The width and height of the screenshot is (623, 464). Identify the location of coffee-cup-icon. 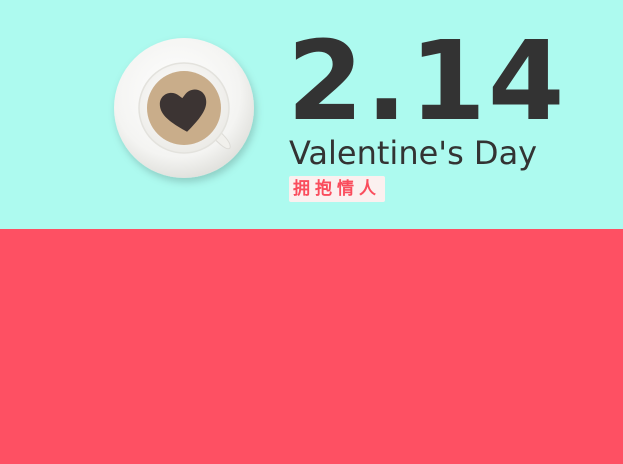
(184, 108).